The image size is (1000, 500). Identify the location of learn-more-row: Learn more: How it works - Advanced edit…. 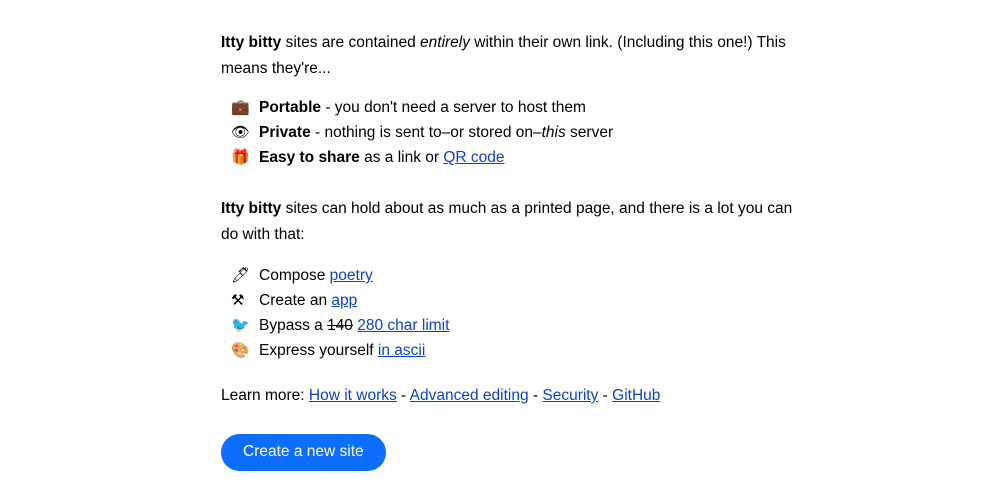
(508, 395).